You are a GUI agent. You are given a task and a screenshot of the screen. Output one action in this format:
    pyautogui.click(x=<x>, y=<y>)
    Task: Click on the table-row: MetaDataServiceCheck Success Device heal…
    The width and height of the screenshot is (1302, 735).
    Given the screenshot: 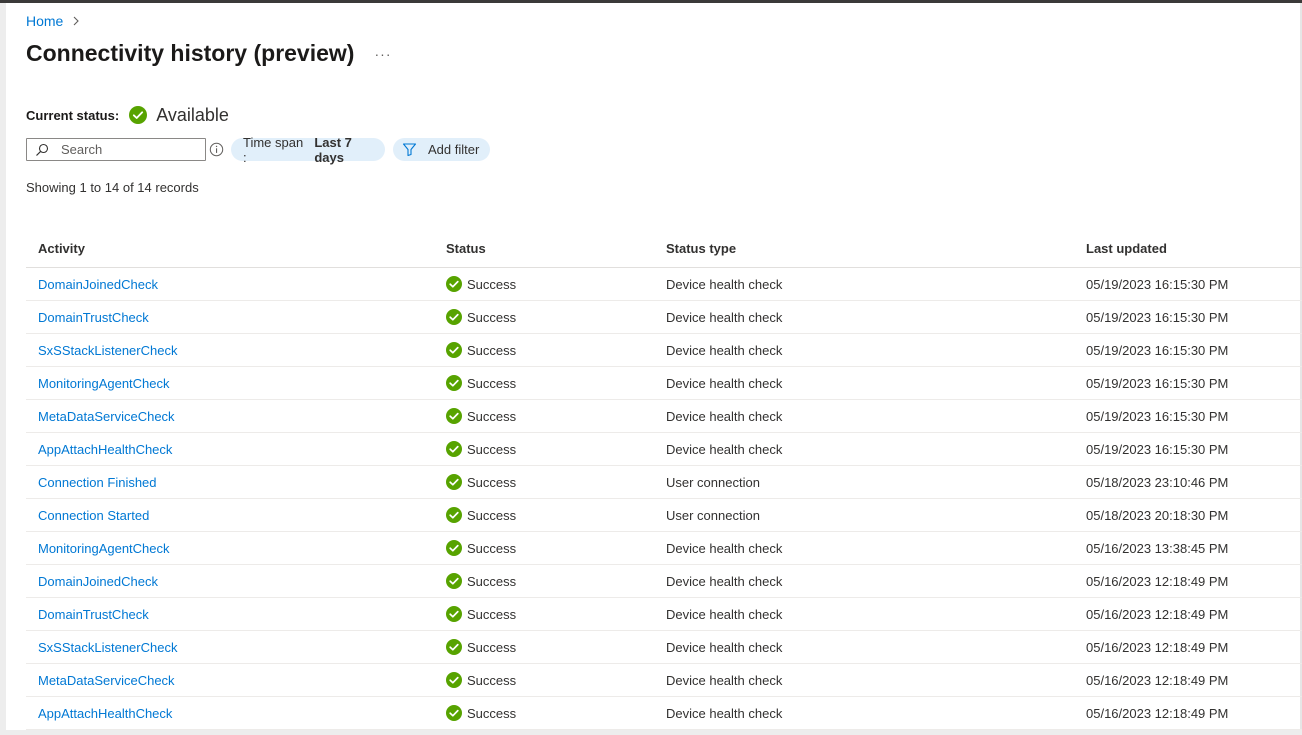 What is the action you would take?
    pyautogui.click(x=664, y=680)
    